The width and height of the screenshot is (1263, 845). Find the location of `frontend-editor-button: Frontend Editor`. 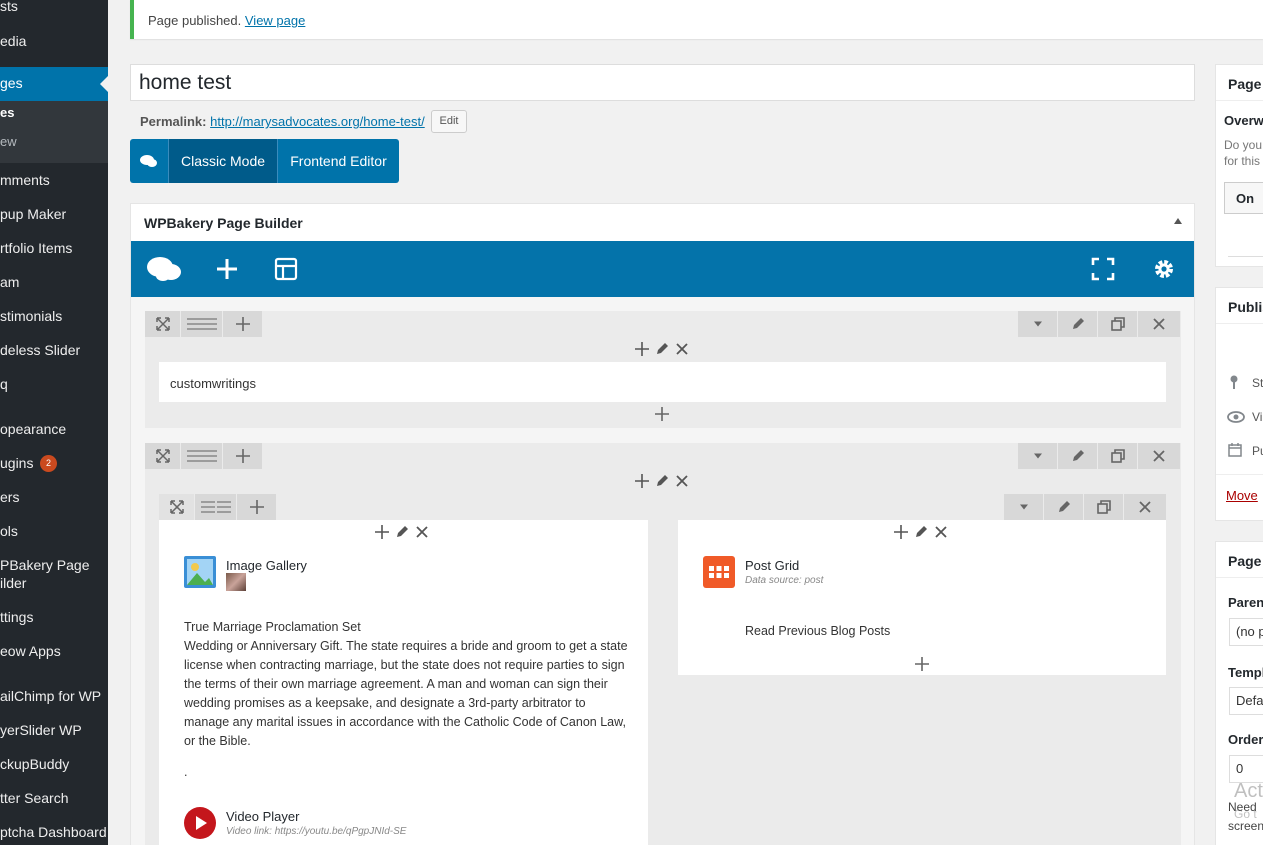

frontend-editor-button: Frontend Editor is located at coordinates (338, 161).